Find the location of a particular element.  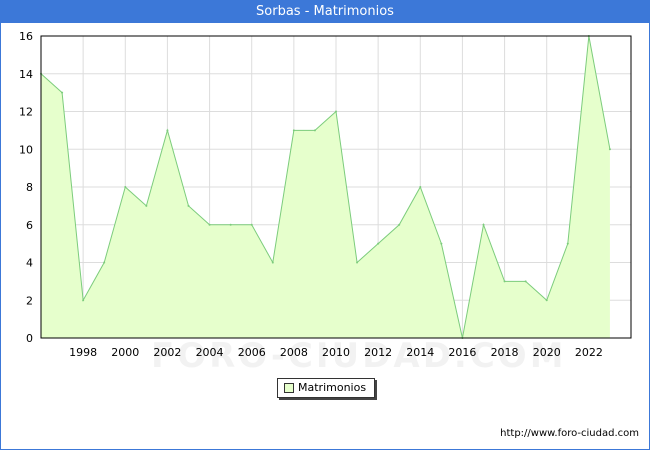

x-tick-label-2006: 2006 is located at coordinates (252, 352).